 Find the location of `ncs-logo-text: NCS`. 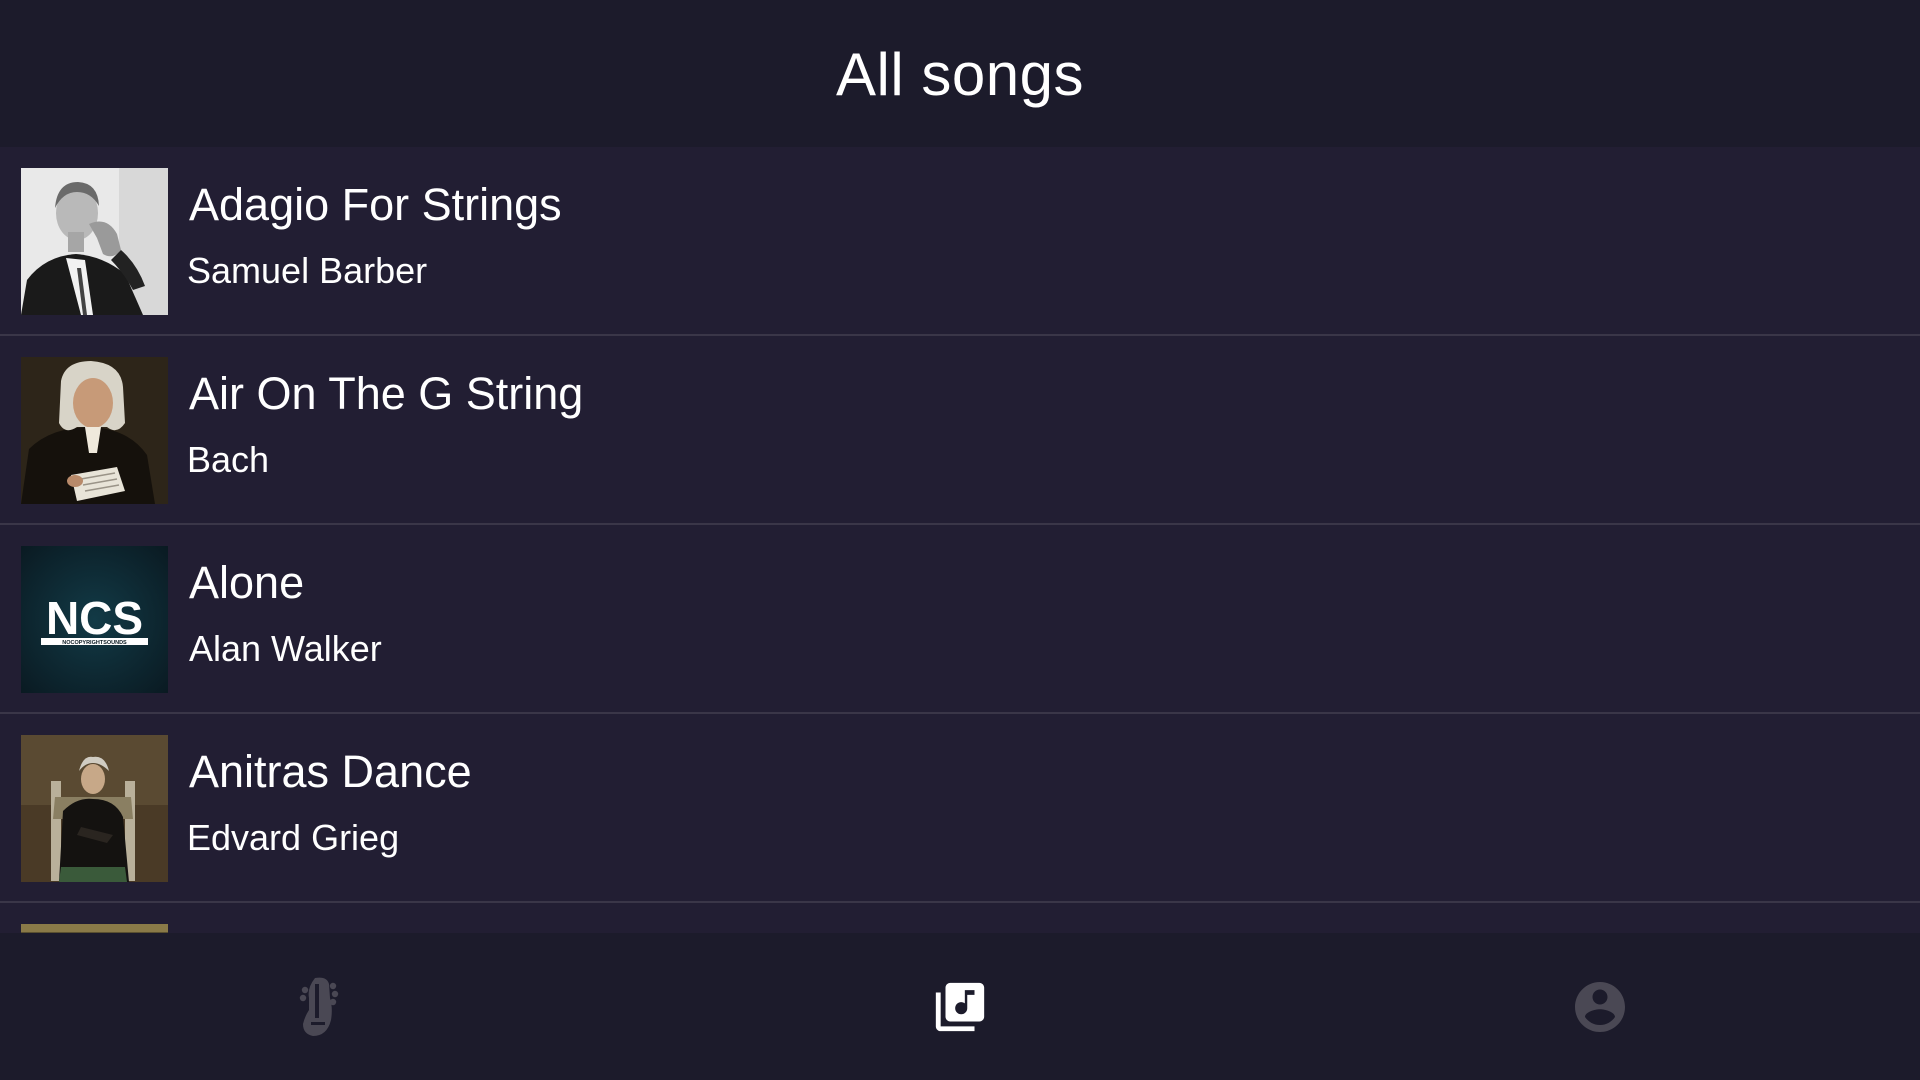

ncs-logo-text: NCS is located at coordinates (94, 618).